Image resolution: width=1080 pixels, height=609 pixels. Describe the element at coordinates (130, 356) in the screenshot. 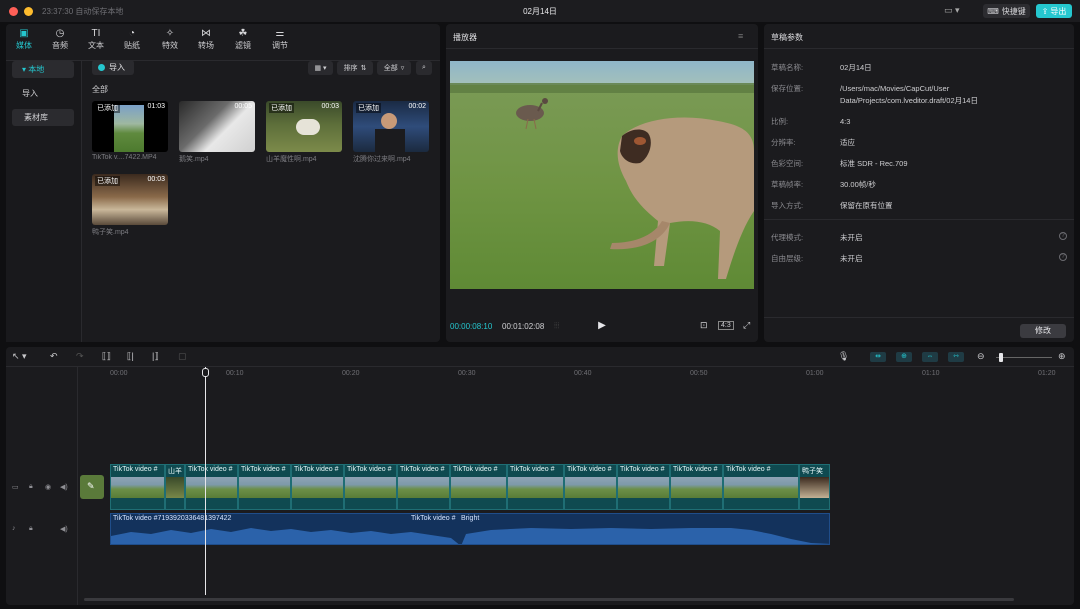

I see `trim-left-icon: ⟦|` at that location.